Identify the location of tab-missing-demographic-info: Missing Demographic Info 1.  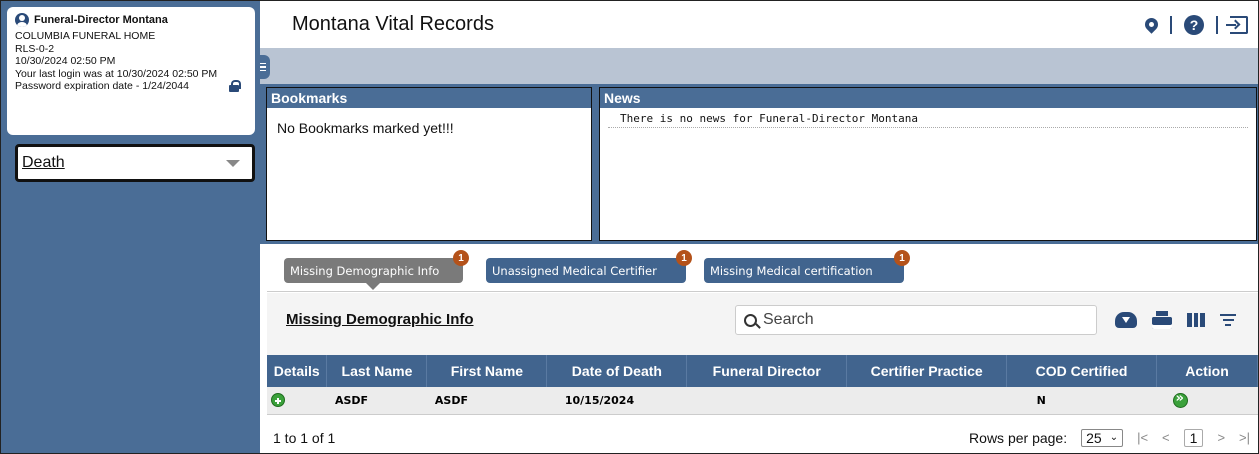
(376, 270).